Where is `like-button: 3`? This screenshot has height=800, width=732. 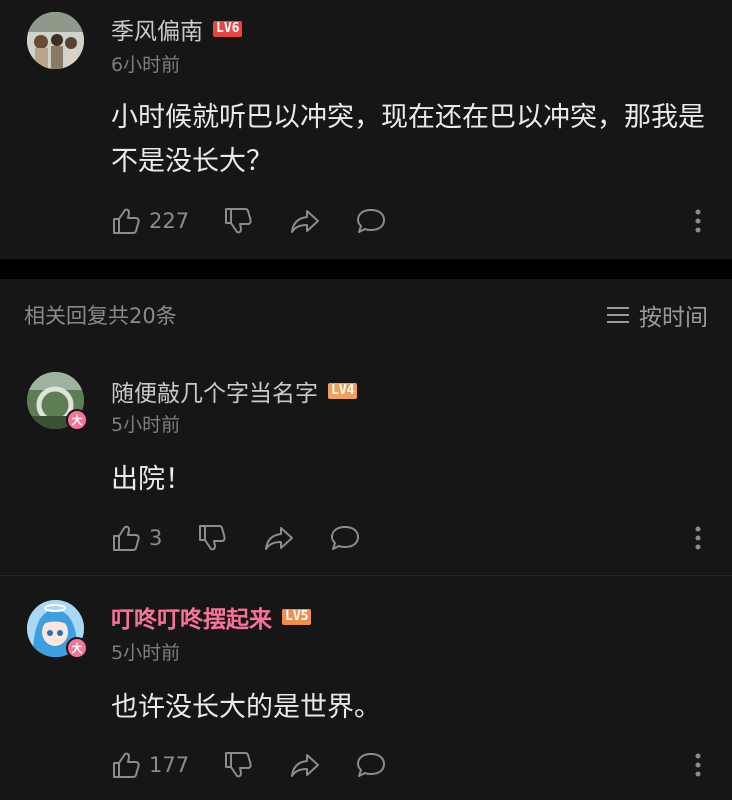 like-button: 3 is located at coordinates (154, 538).